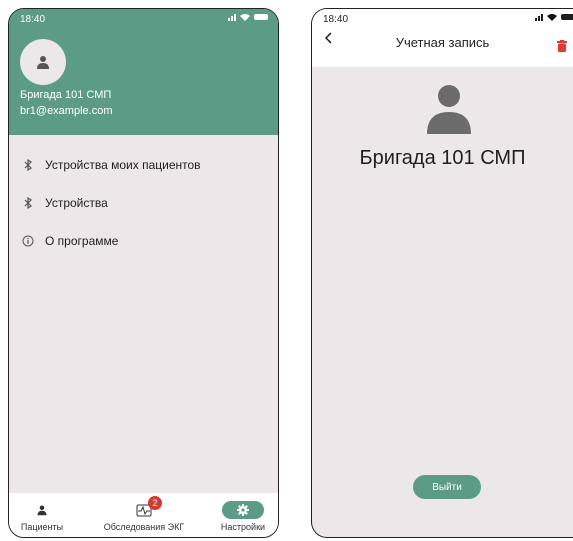 This screenshot has width=573, height=541. What do you see at coordinates (143, 203) in the screenshot?
I see `menu-item-devices: Устройства` at bounding box center [143, 203].